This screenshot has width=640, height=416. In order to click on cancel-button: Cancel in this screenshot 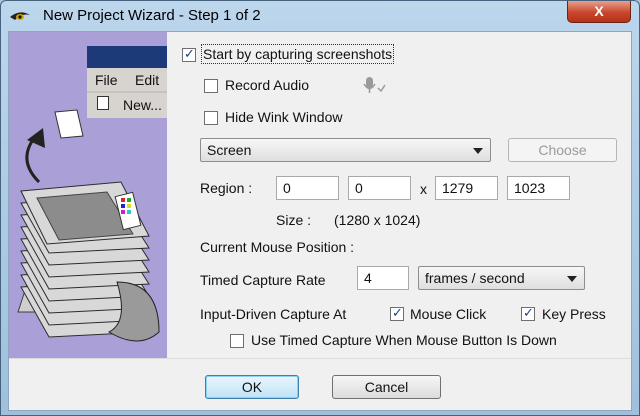, I will do `click(386, 387)`.